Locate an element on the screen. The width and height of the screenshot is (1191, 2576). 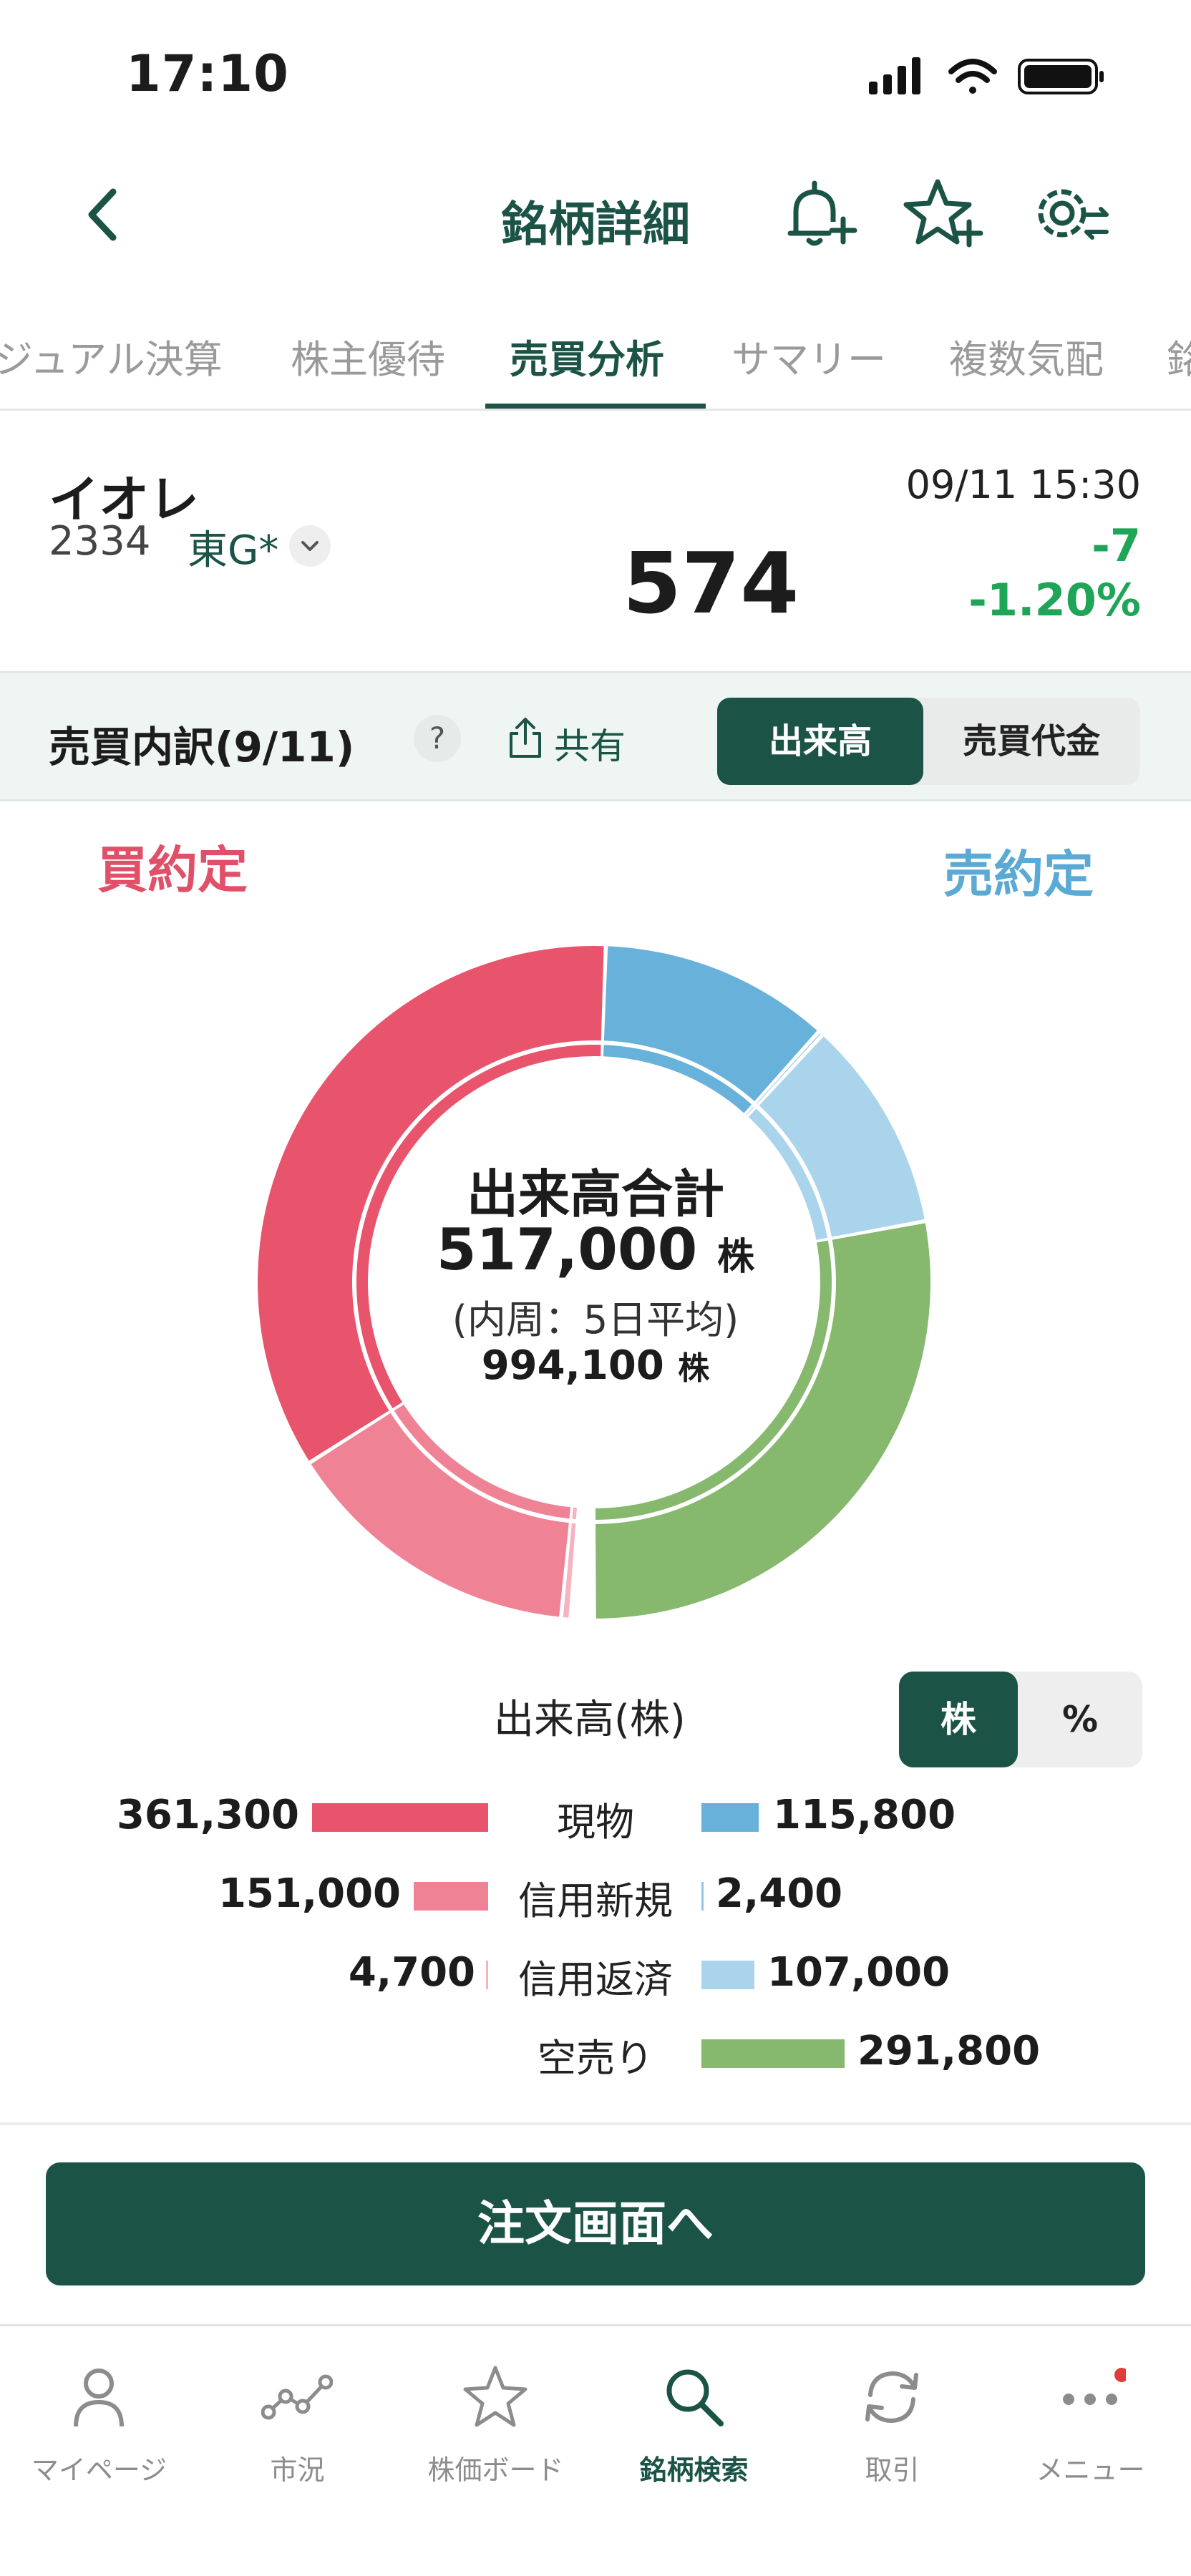
section-divider is located at coordinates (595, 2123).